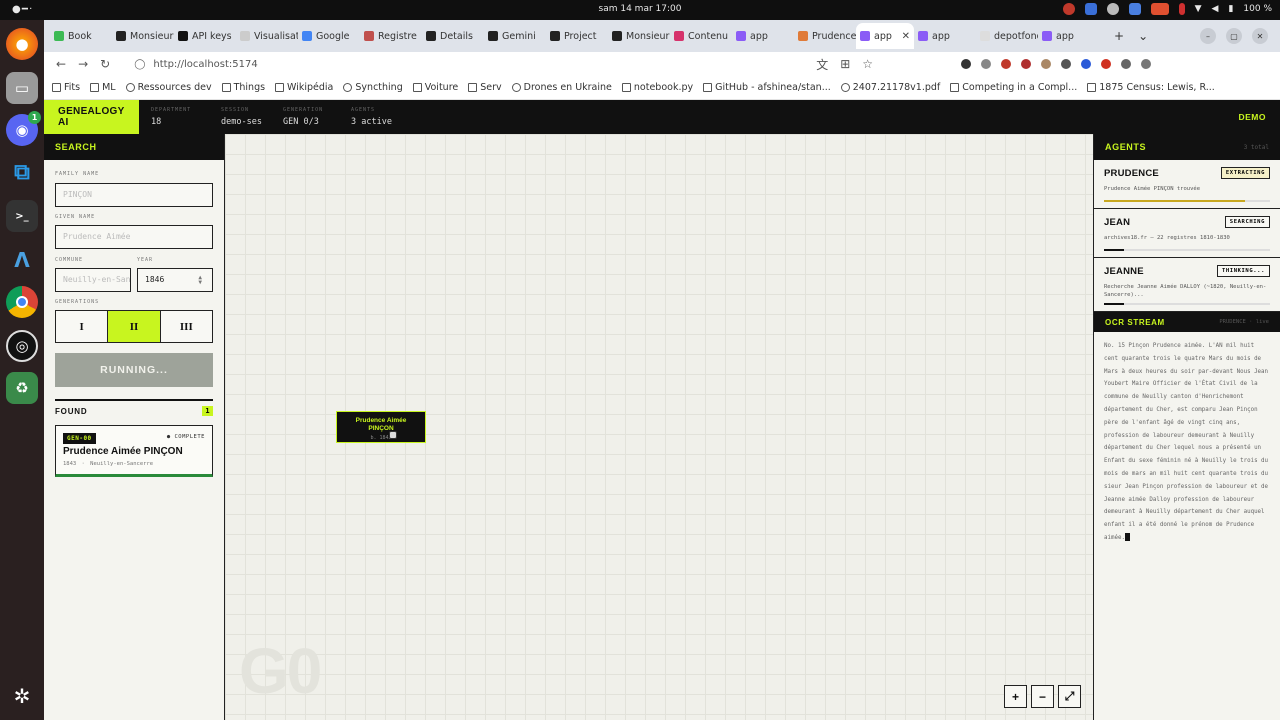 The width and height of the screenshot is (1280, 720). Describe the element at coordinates (134, 326) in the screenshot. I see `generation-option-2: II` at that location.